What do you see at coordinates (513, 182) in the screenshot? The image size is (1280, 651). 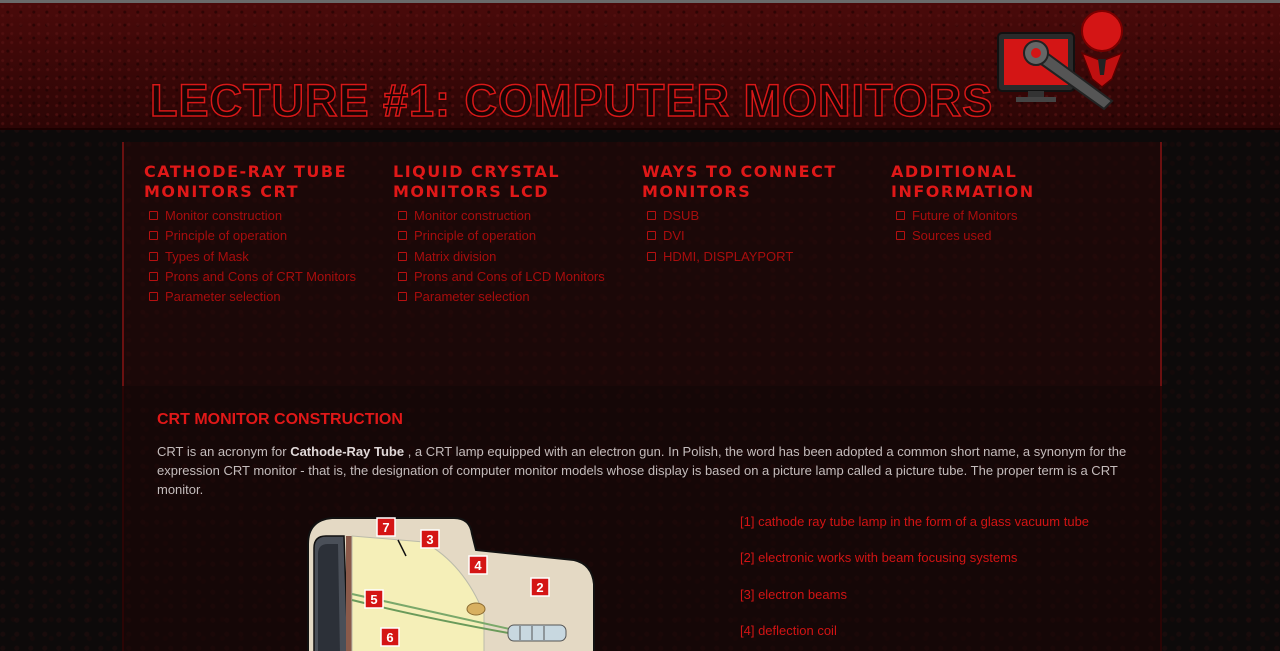 I see `nav-heading-lcd: LIQUID CRYSTAL MONITORS LCD` at bounding box center [513, 182].